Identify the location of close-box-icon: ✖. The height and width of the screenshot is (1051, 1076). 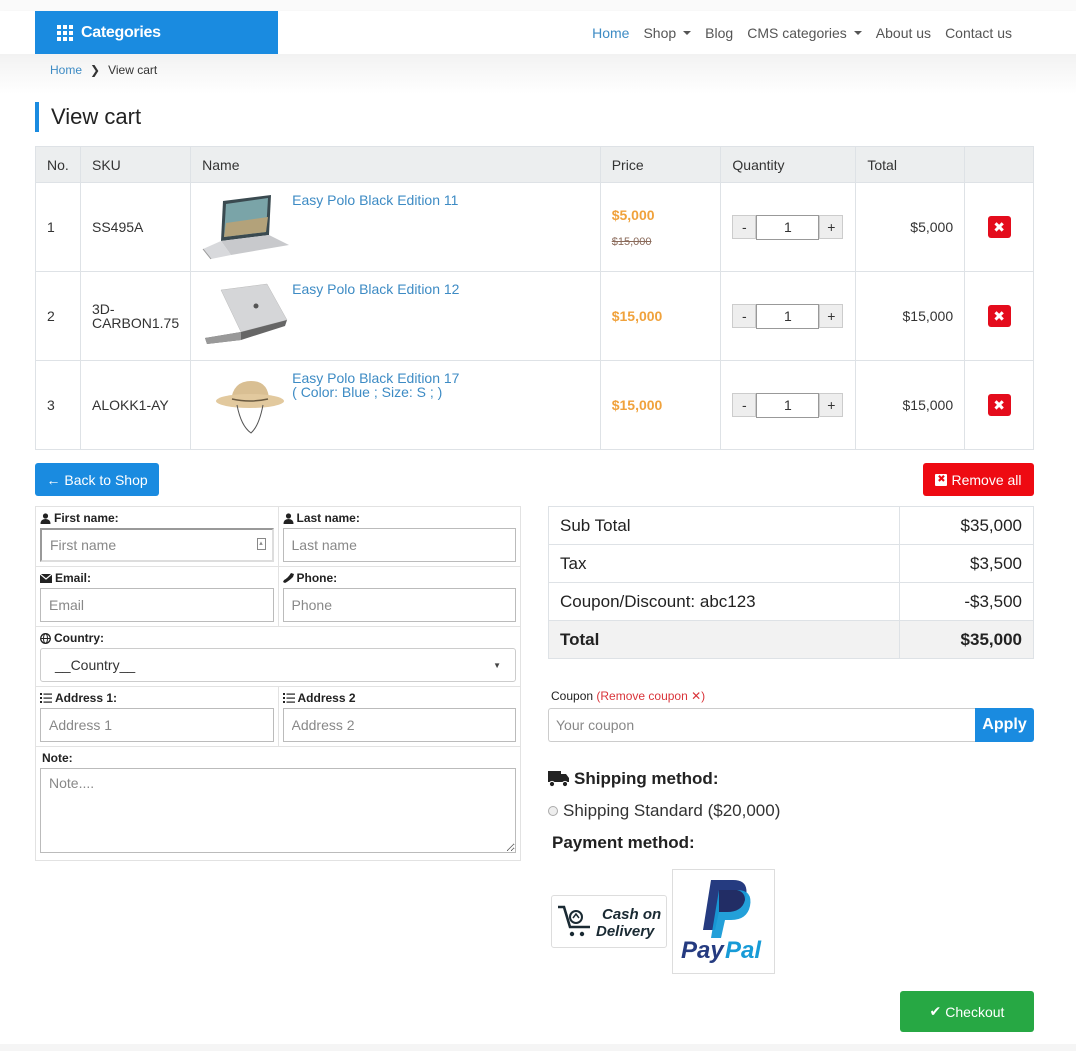
(941, 479).